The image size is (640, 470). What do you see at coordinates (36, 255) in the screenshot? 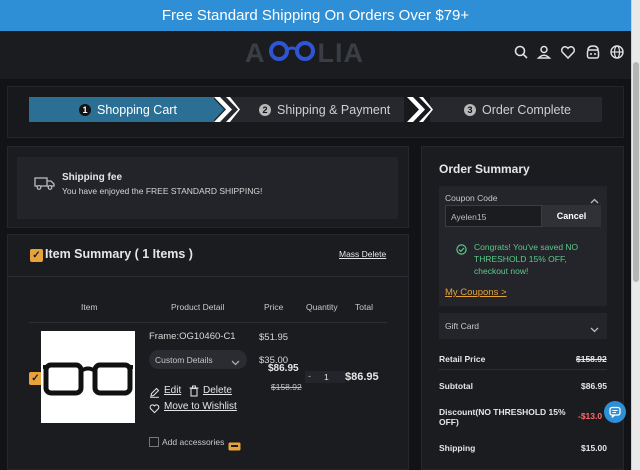
I see `select-all-checkbox: ✓` at bounding box center [36, 255].